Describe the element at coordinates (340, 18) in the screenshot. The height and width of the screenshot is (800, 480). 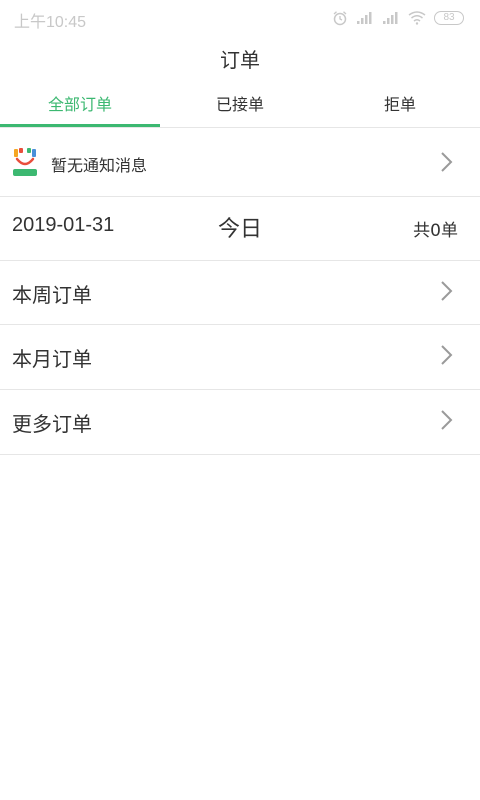
I see `alarm-icon` at that location.